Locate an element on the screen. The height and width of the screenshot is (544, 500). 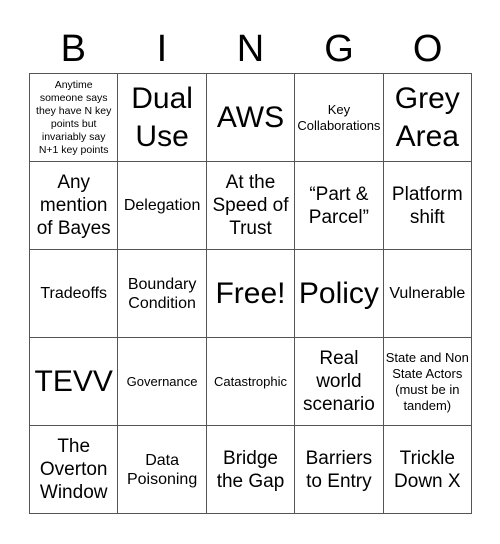
bingo-cell-text: The Overton Window is located at coordinates (73, 469).